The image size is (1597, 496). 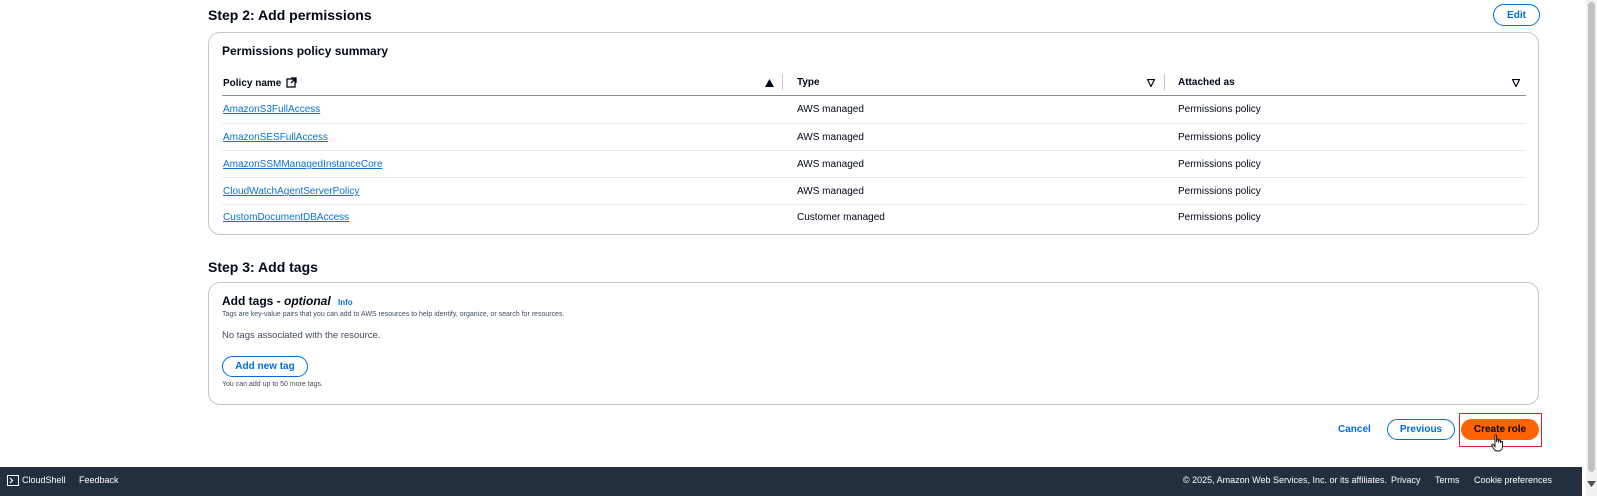 What do you see at coordinates (291, 191) in the screenshot?
I see `policy-link: CloudWatchAgentServerPolicy` at bounding box center [291, 191].